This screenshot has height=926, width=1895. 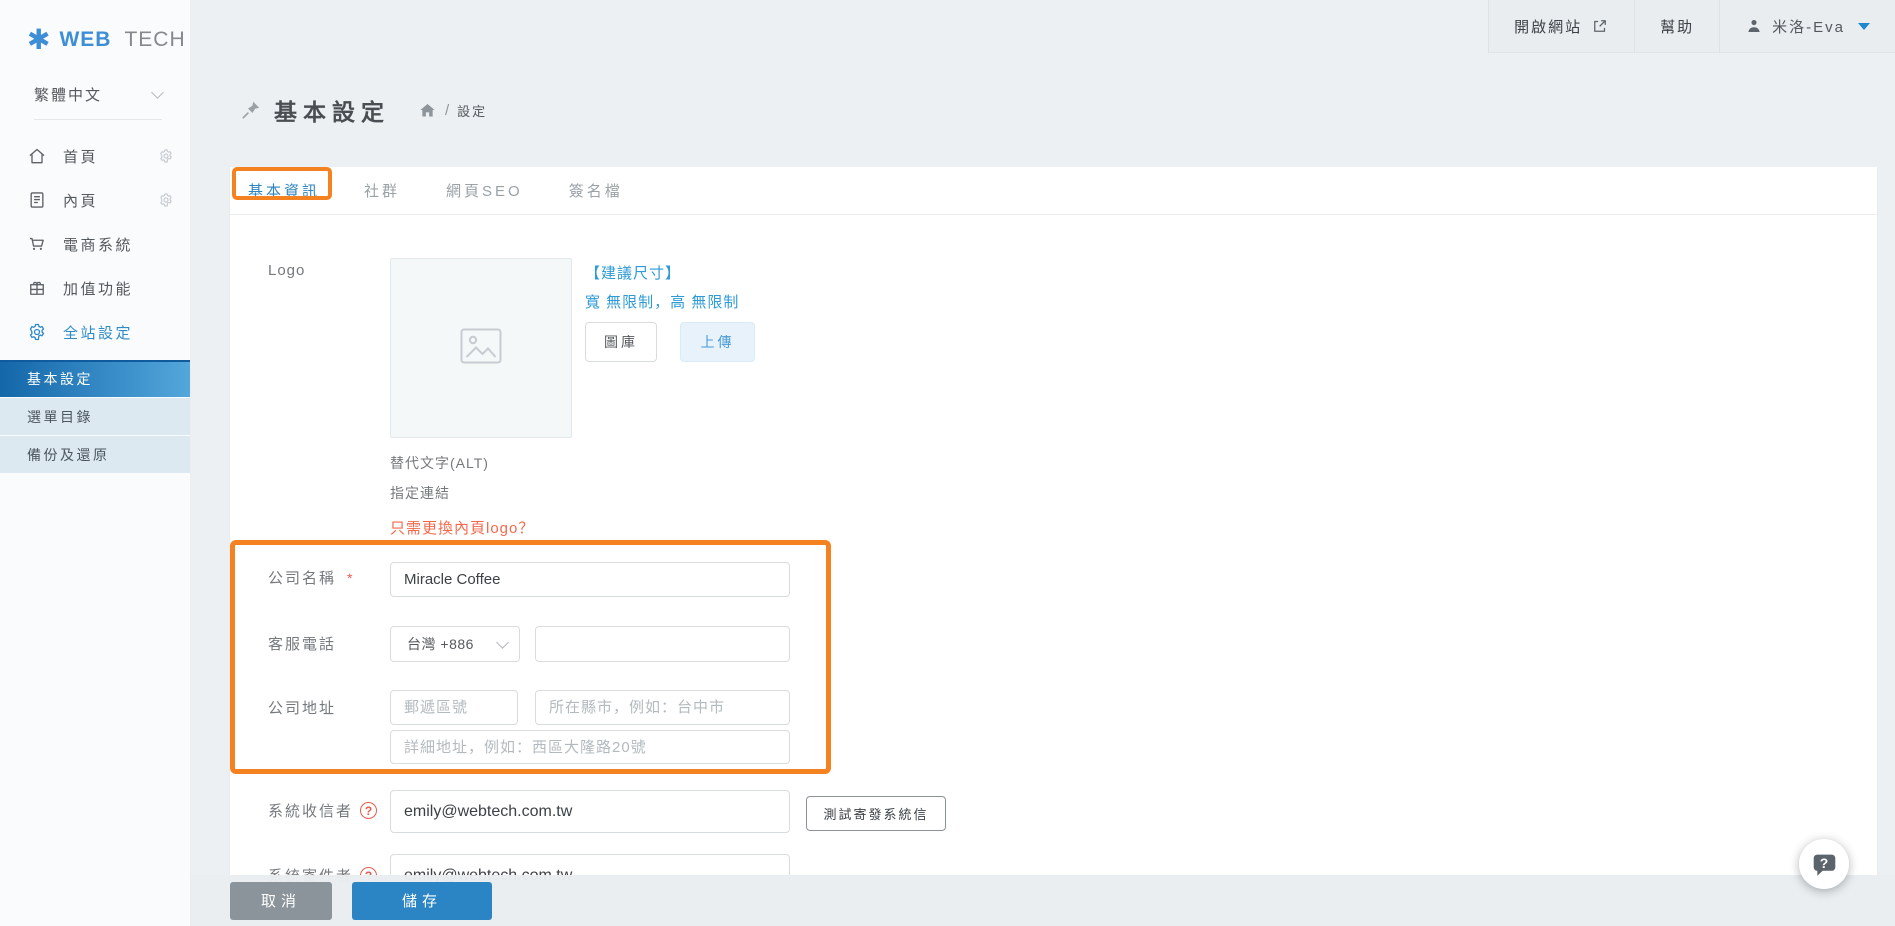 I want to click on sidebar-item-pages: 內頁, so click(x=95, y=200).